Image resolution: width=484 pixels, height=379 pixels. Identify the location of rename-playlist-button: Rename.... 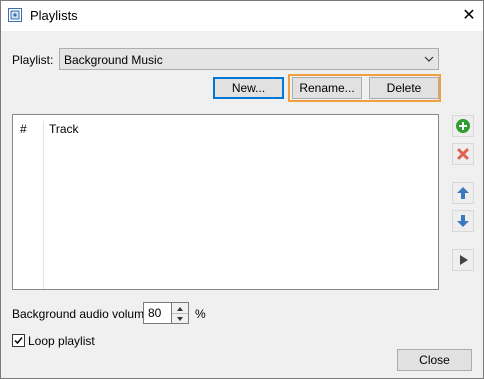
(327, 88).